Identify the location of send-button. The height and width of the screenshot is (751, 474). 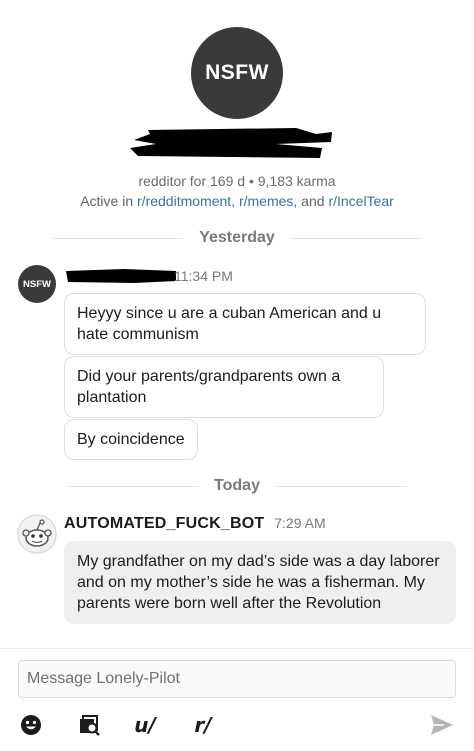
(442, 725).